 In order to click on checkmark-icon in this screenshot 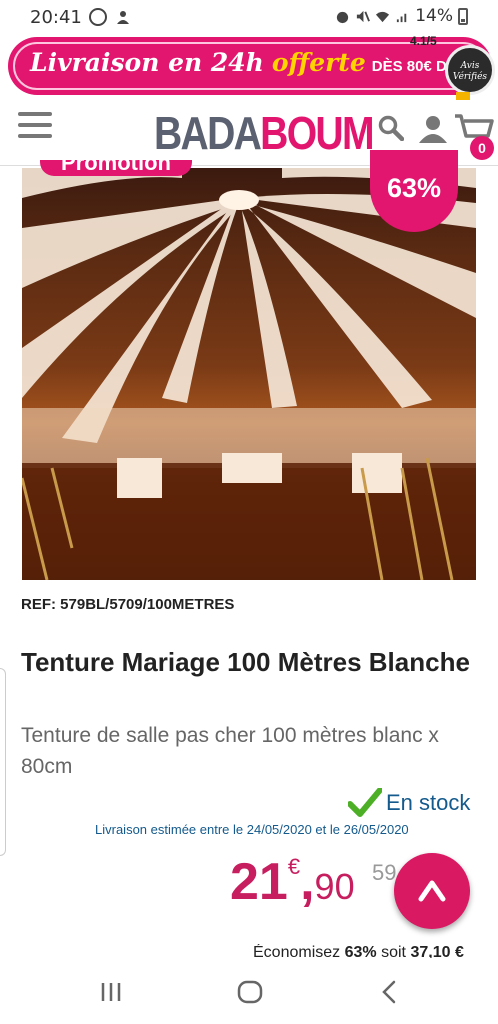, I will do `click(365, 802)`.